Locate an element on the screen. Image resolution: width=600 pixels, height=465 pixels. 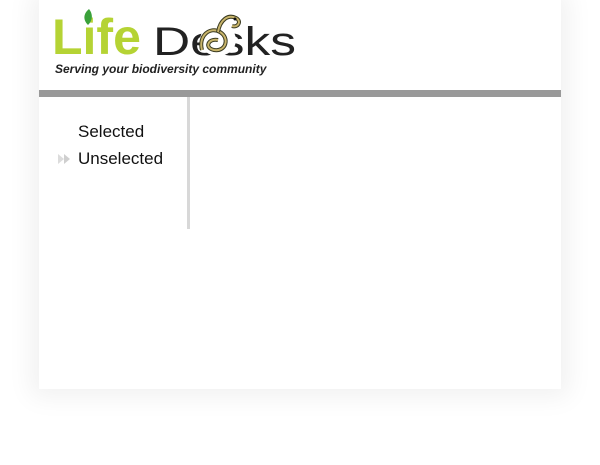
sidebar-item-label: Selected is located at coordinates (111, 131).